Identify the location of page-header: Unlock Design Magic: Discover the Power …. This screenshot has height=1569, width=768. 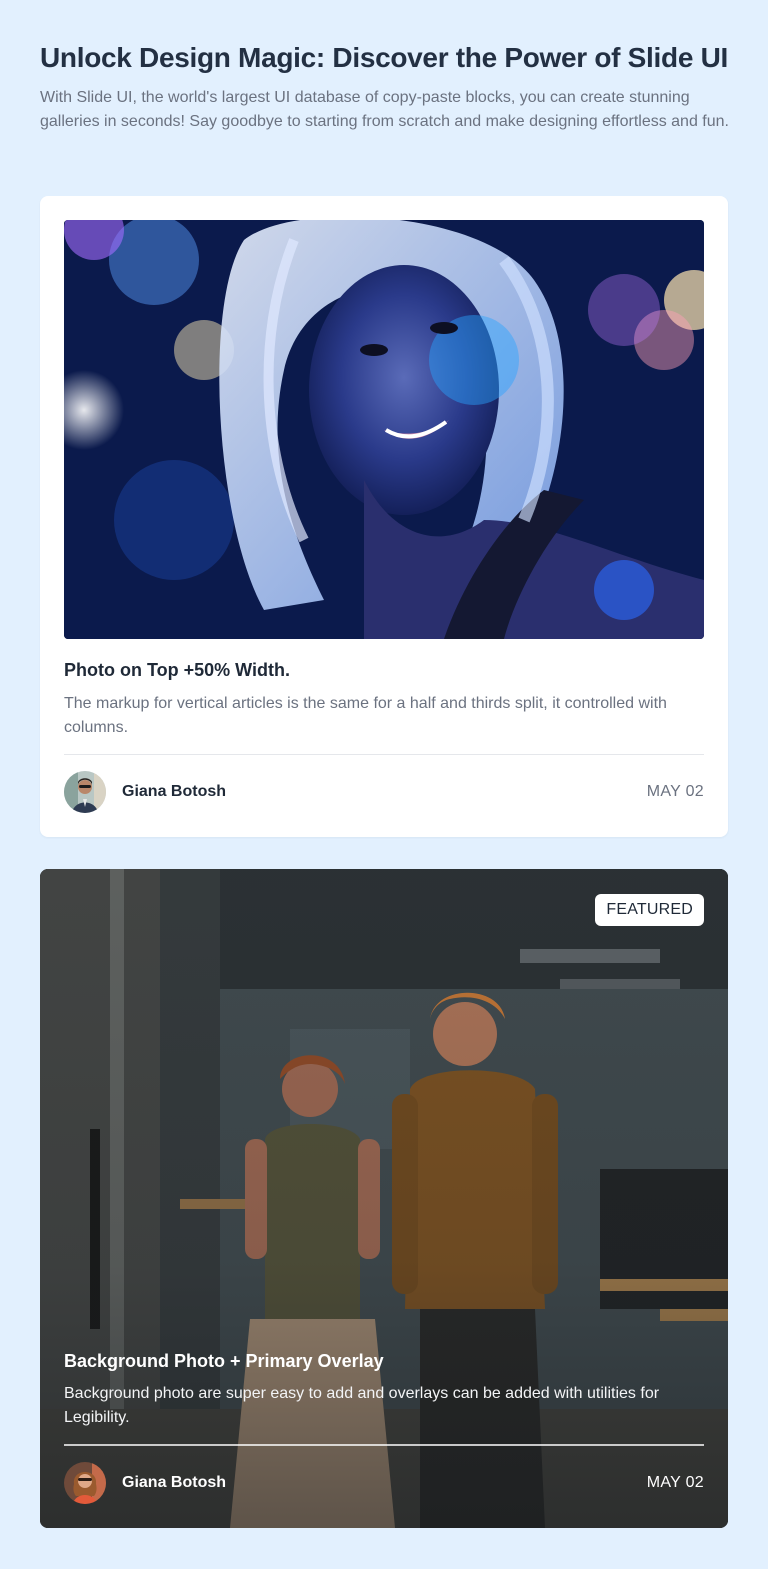
(385, 87).